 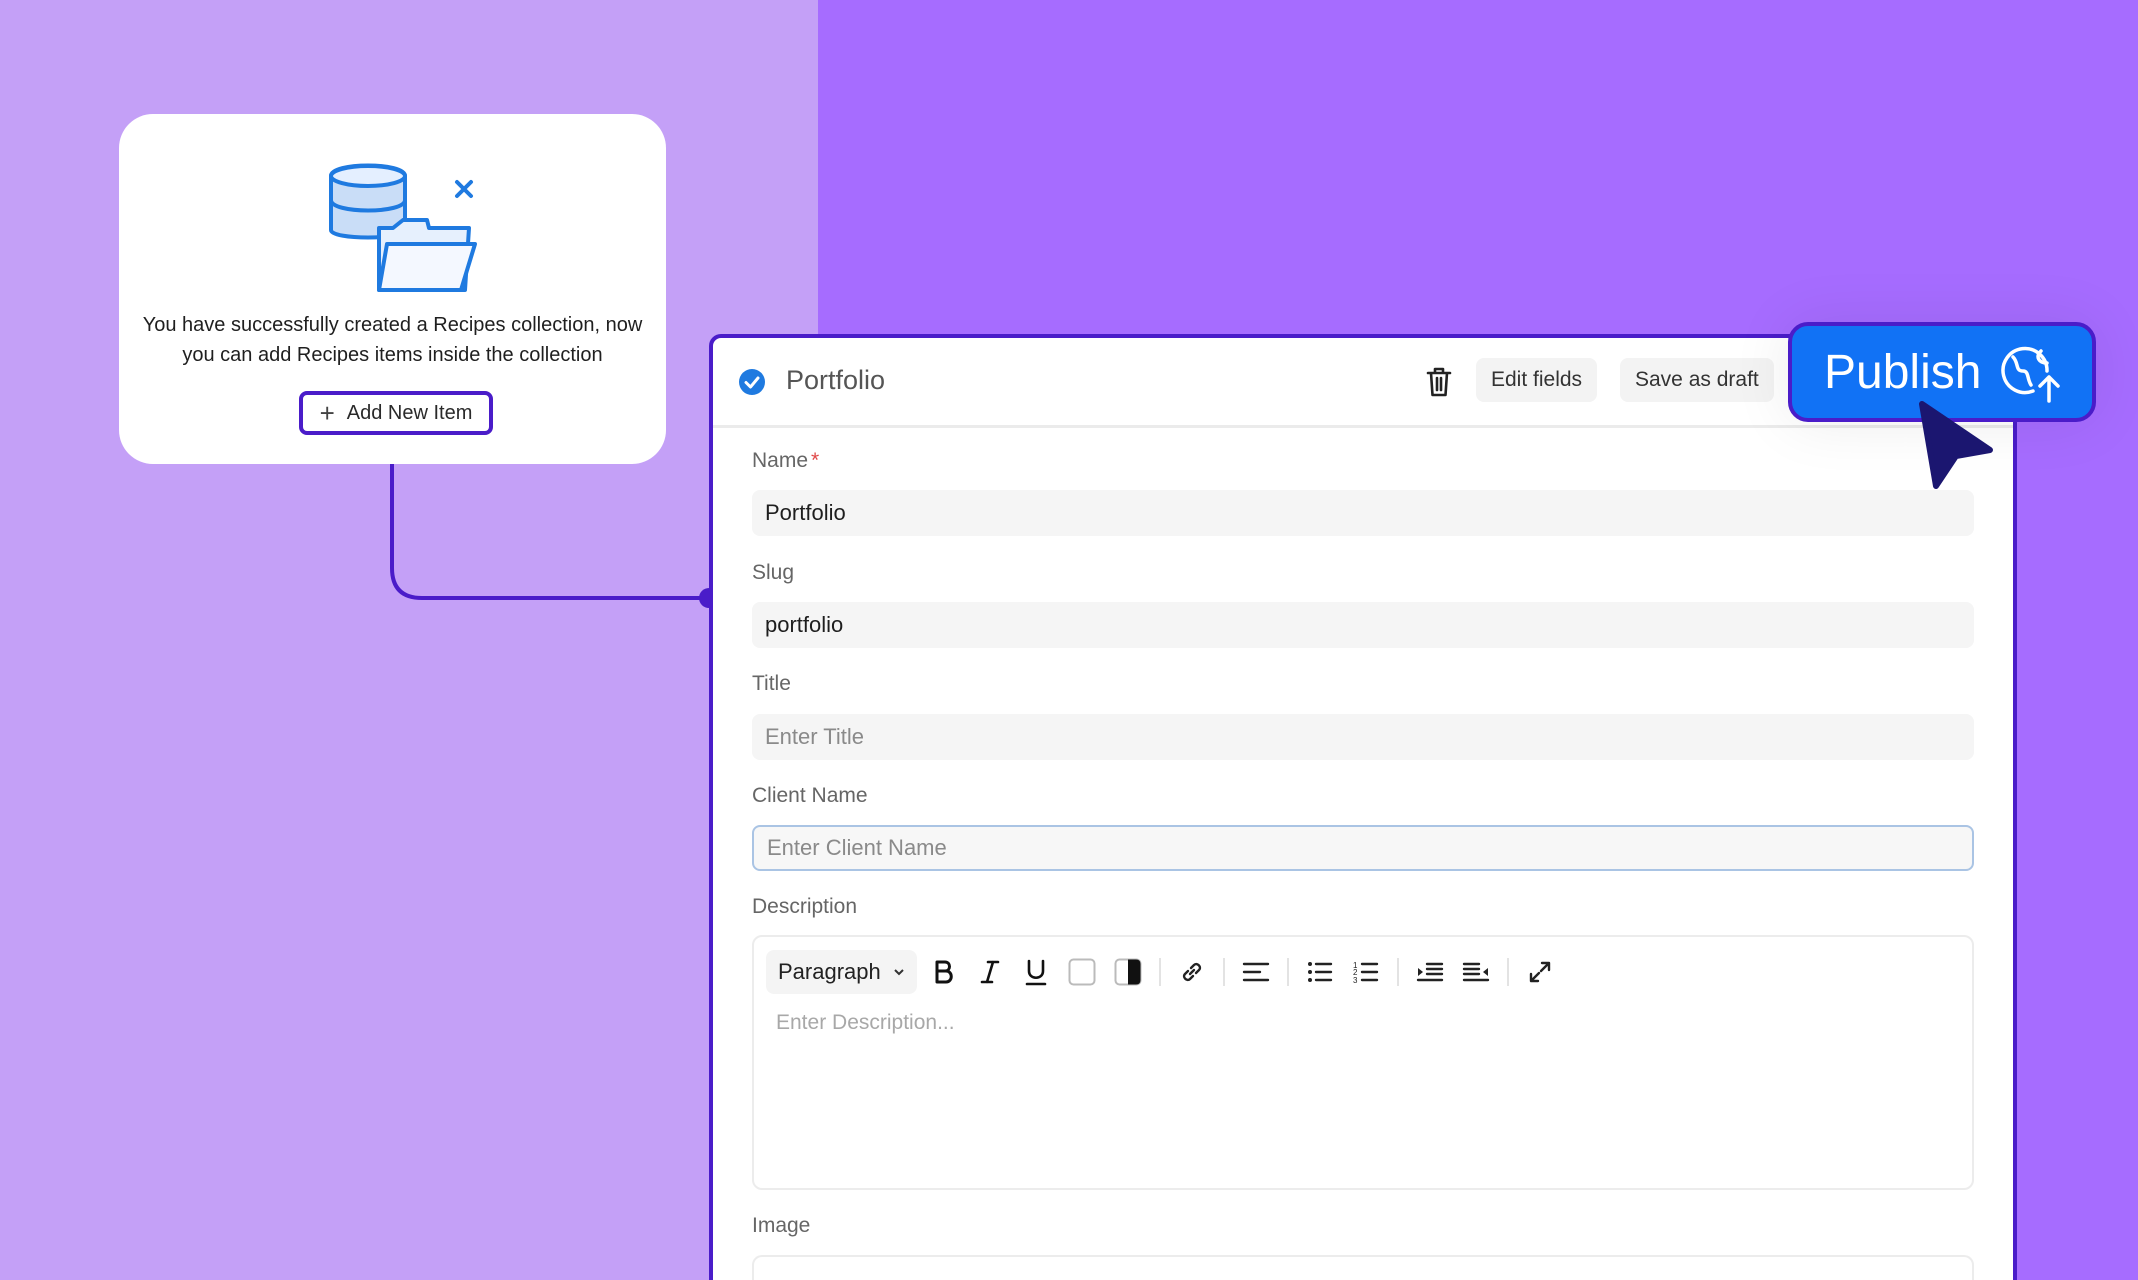 I want to click on panel-title: Portfolio, so click(x=836, y=380).